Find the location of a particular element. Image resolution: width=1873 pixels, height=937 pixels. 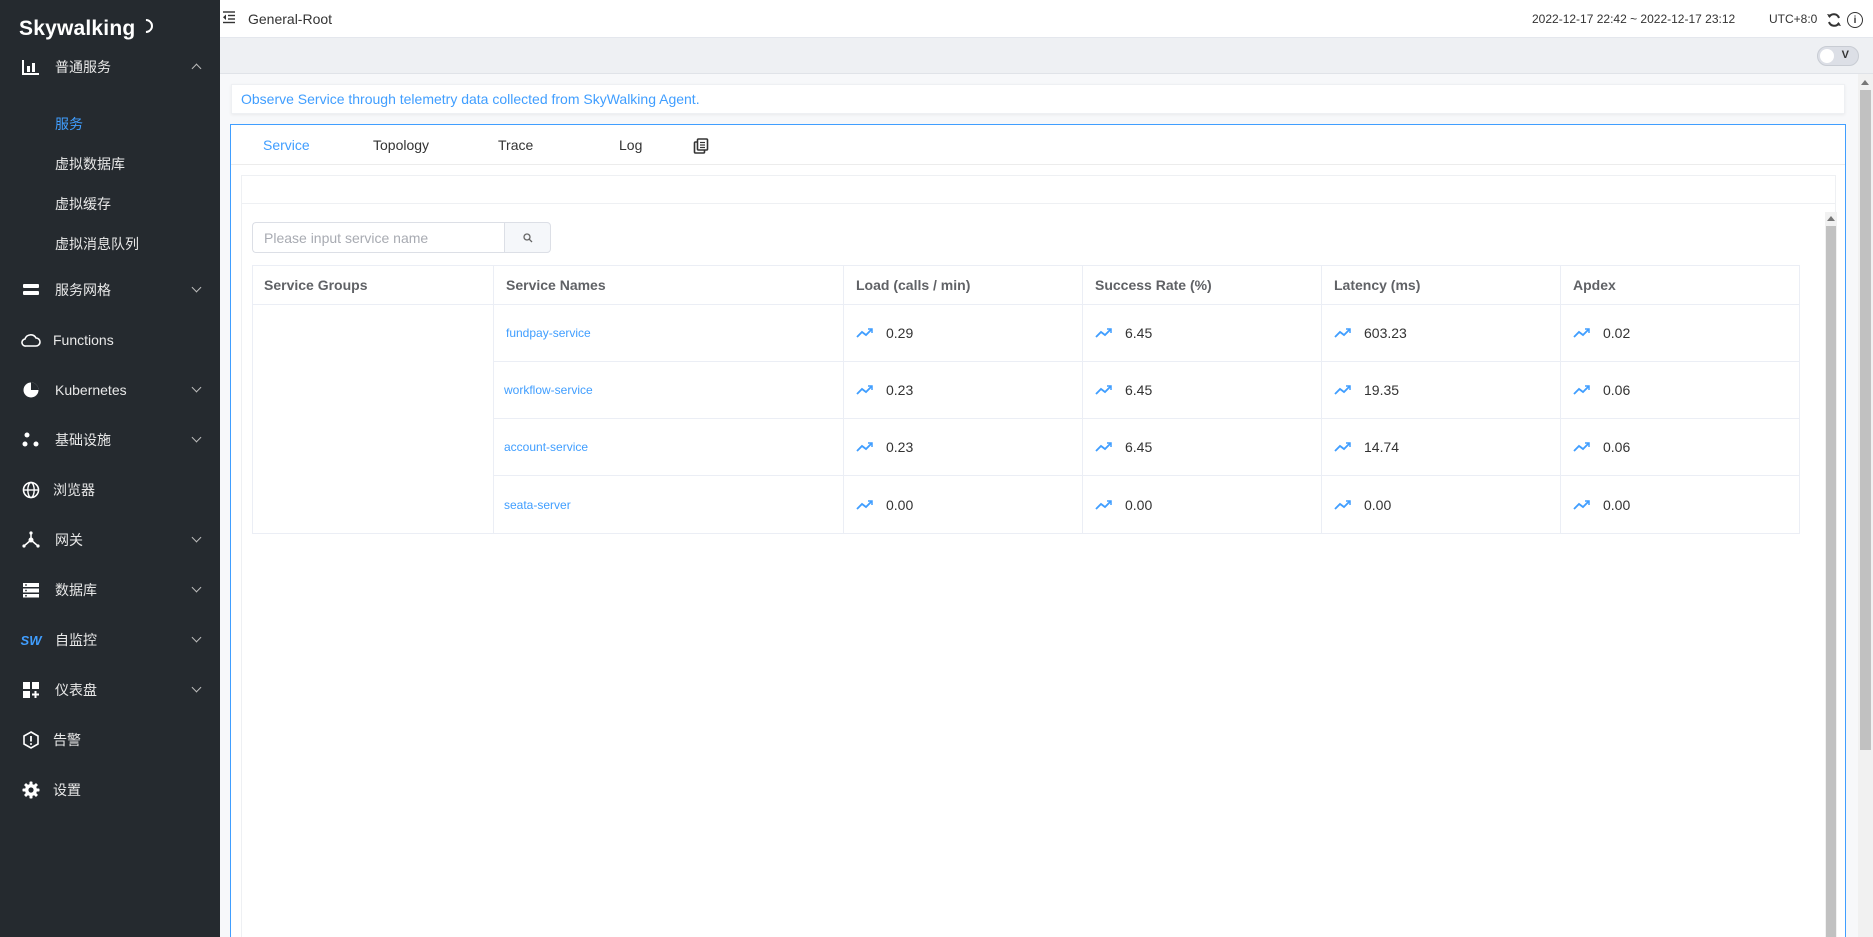

sidebar-item-label: 普通服务 is located at coordinates (83, 67).